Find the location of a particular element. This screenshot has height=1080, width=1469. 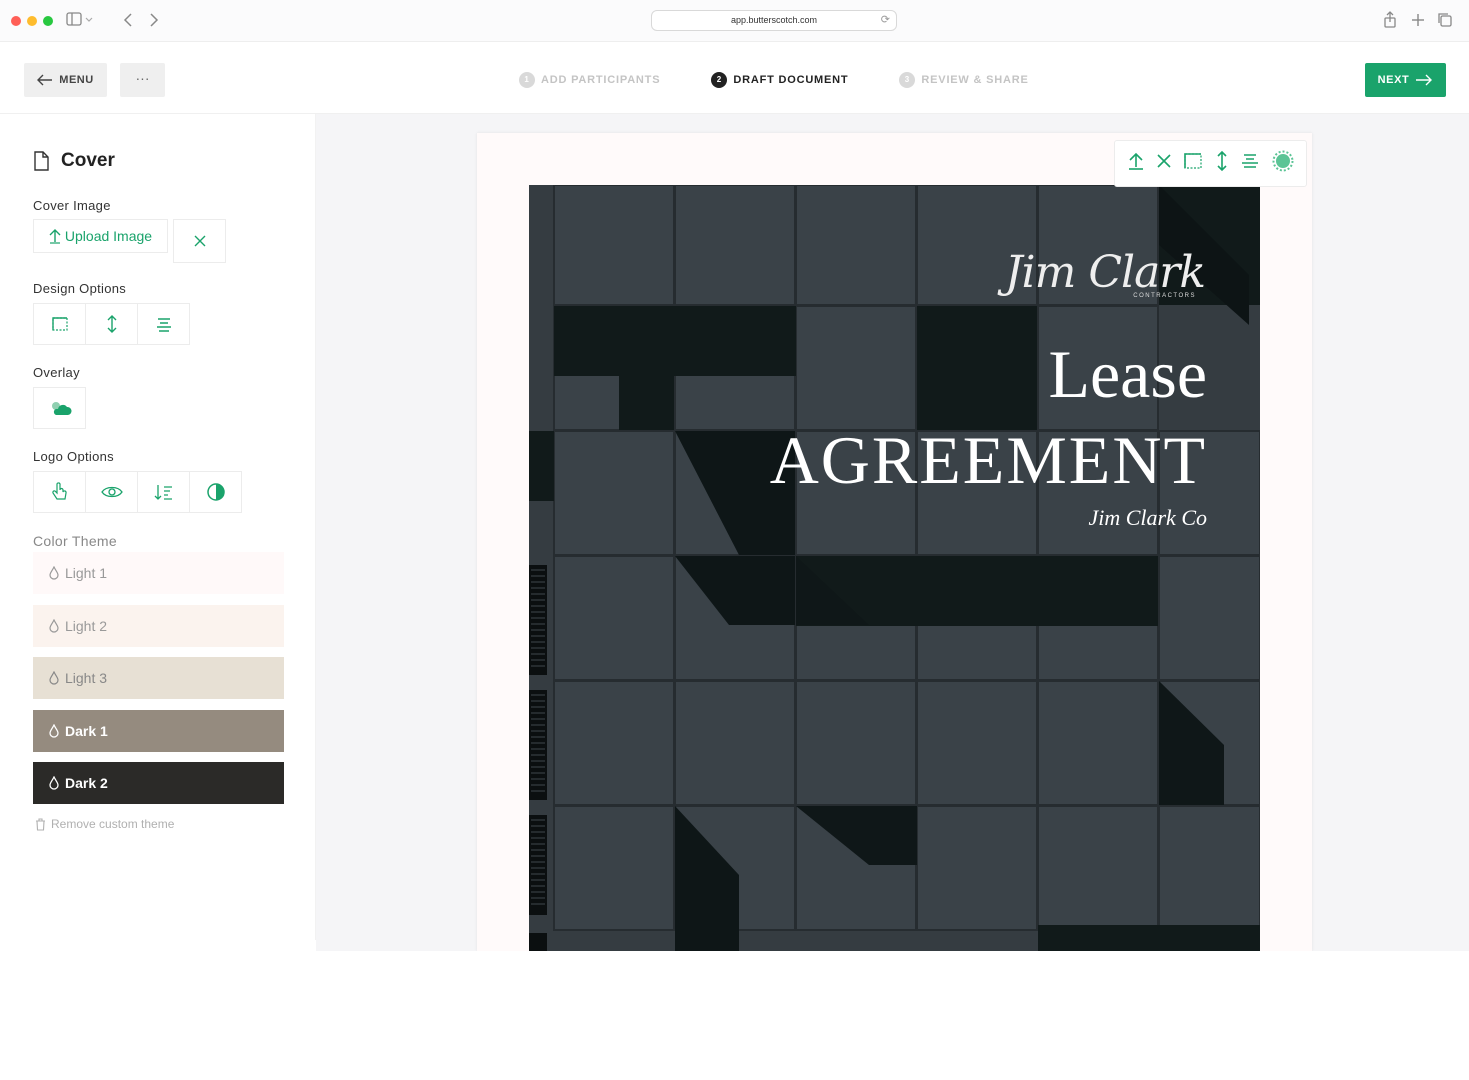

logo-options-label: Logo Options is located at coordinates (73, 456).